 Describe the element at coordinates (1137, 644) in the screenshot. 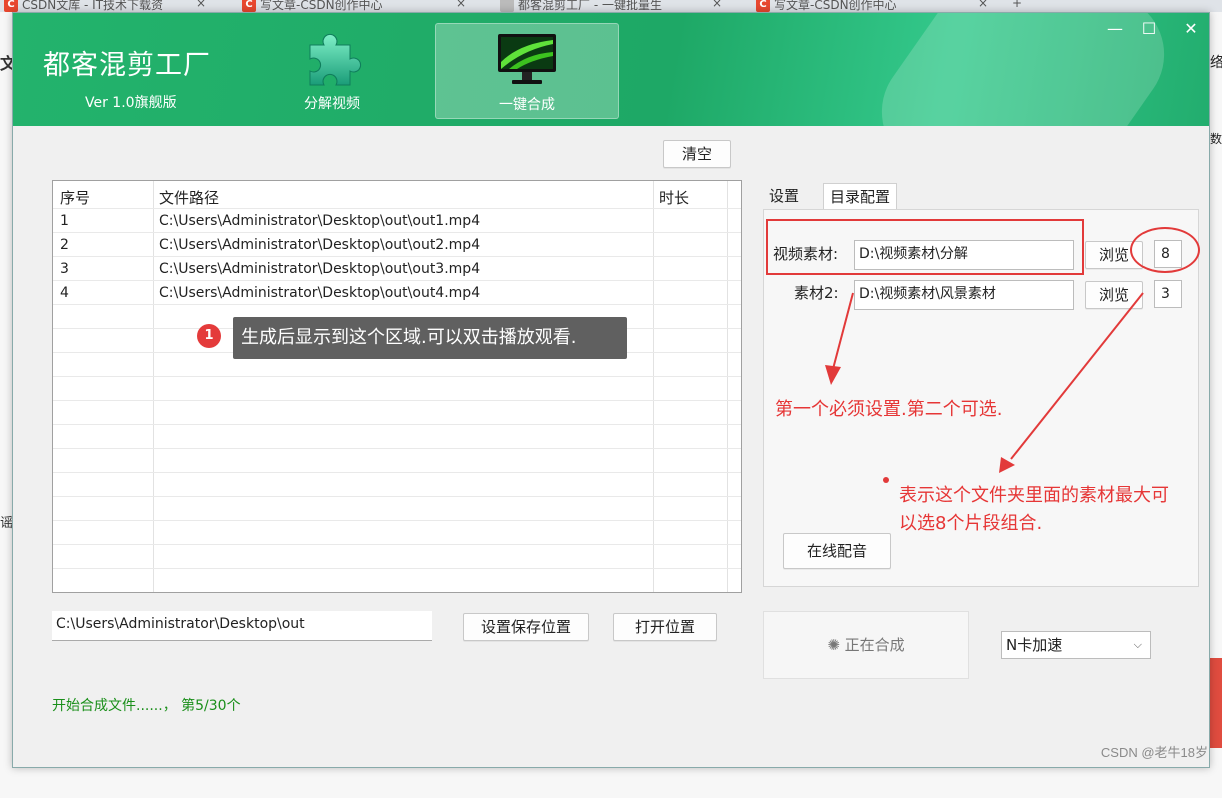

I see `chevron-down-icon: ⌵` at that location.